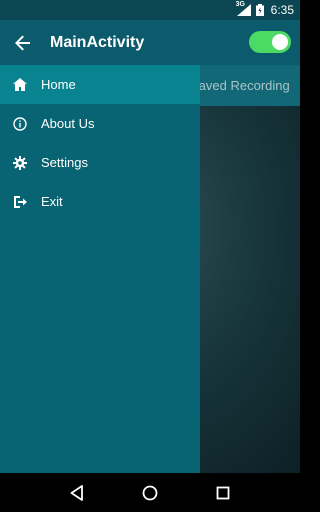 This screenshot has width=320, height=512. I want to click on app-title: MainActivity, so click(97, 42).